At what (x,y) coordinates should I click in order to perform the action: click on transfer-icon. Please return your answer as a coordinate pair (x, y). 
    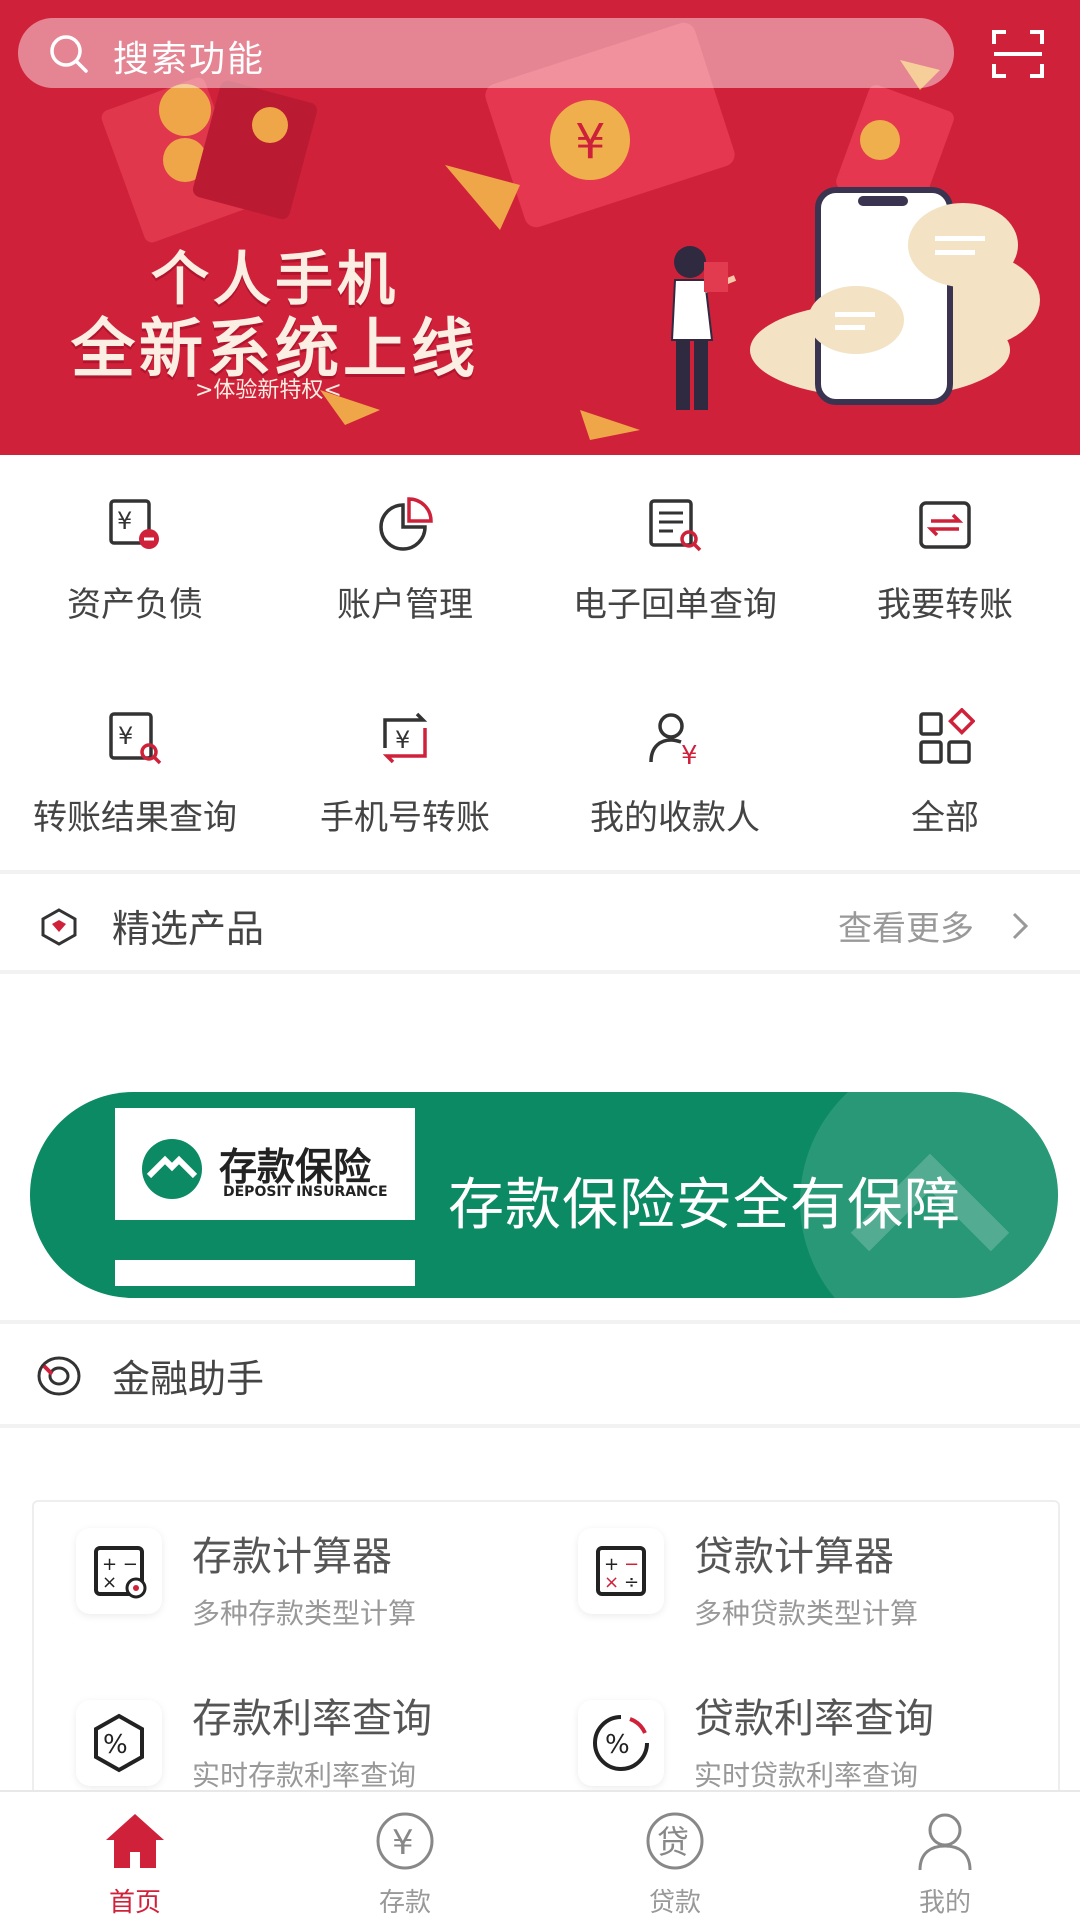
    Looking at the image, I should click on (945, 525).